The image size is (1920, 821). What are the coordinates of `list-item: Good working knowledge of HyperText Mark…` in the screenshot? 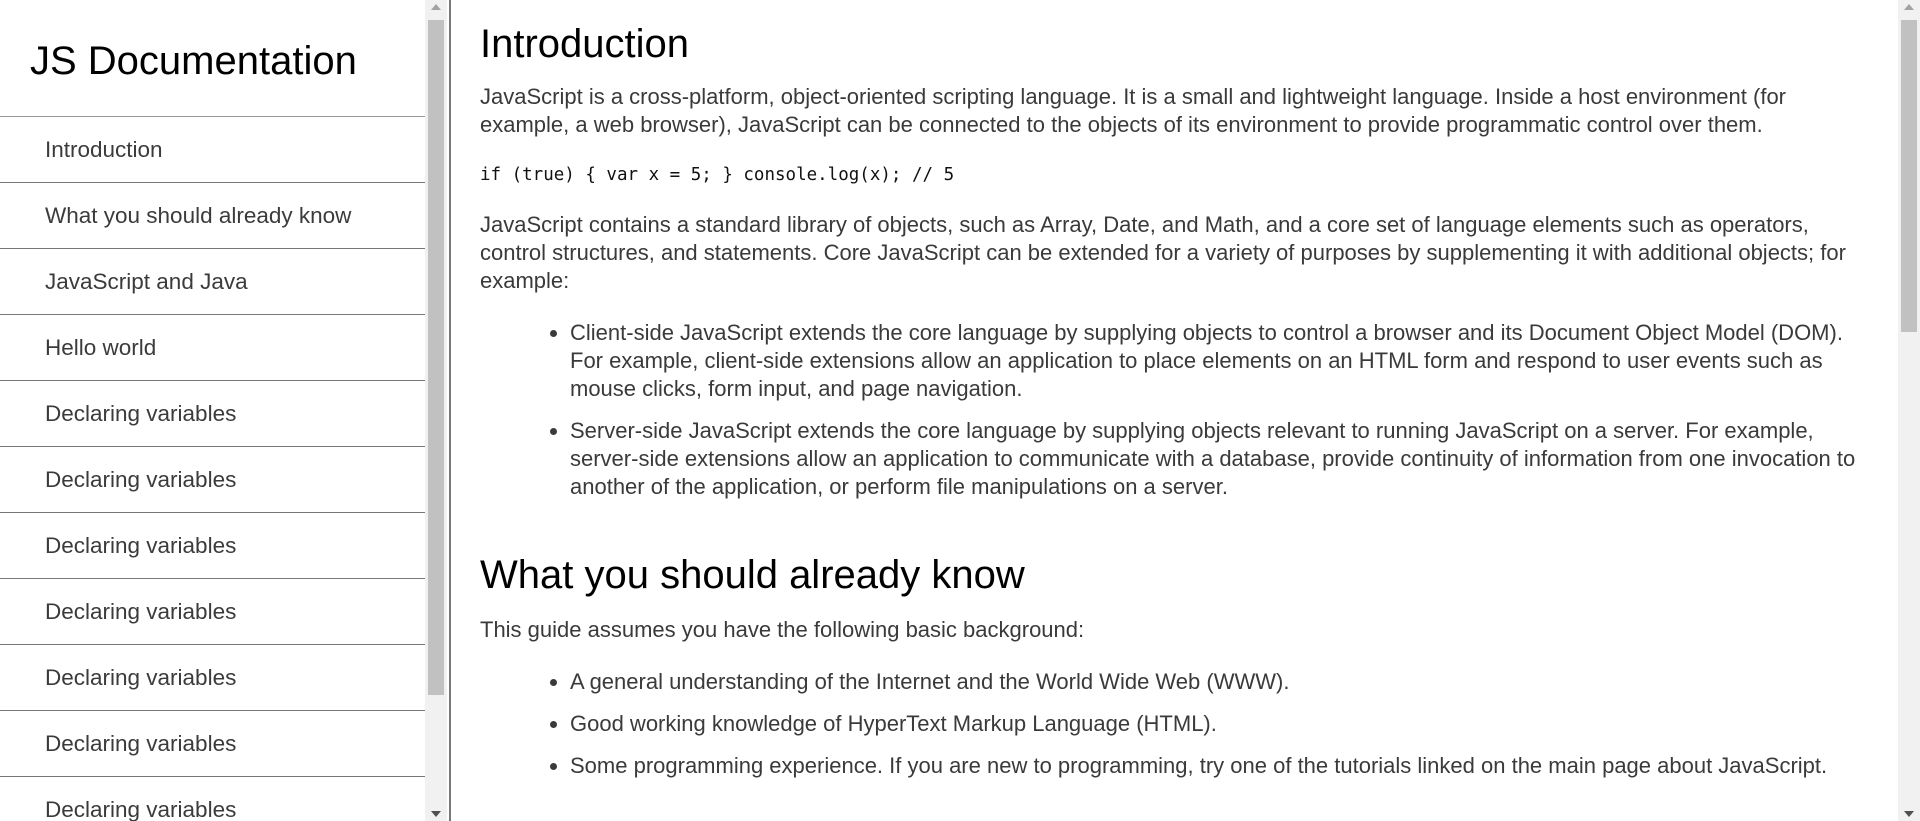 It's located at (1224, 724).